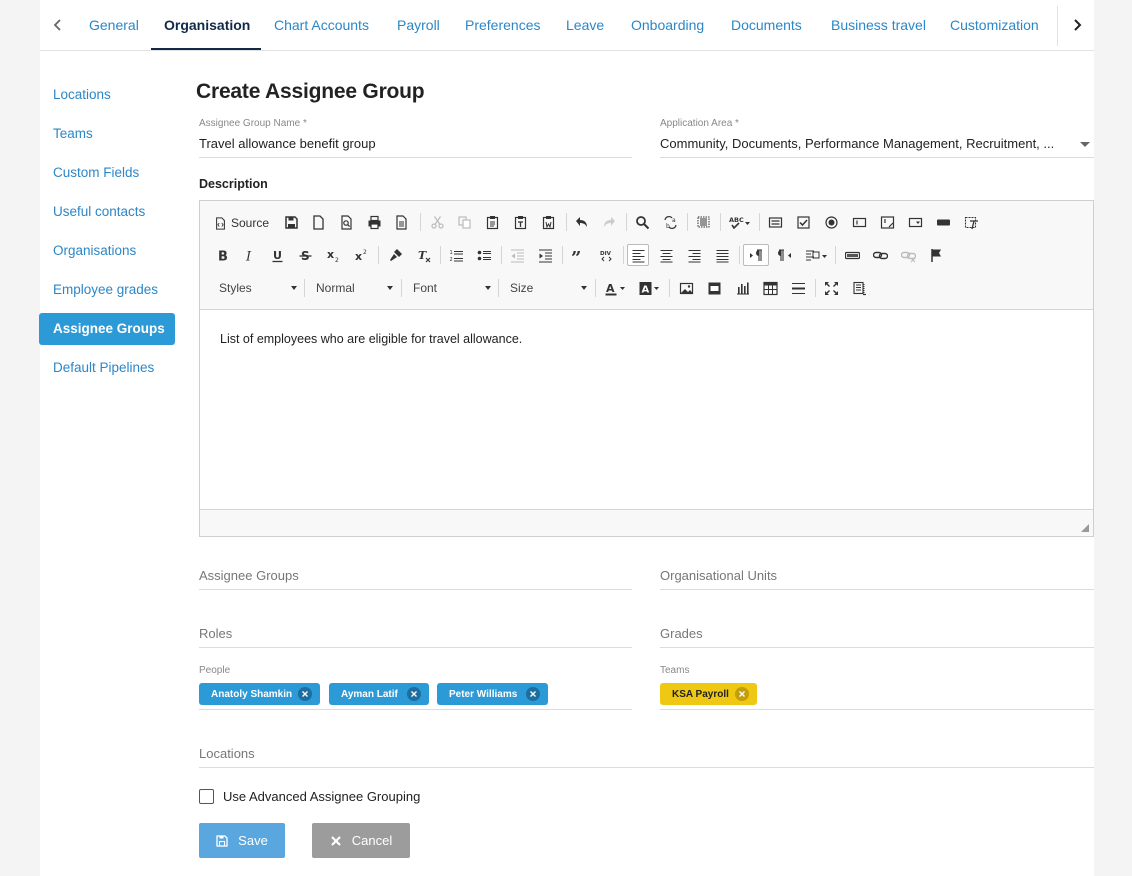 The height and width of the screenshot is (876, 1132). What do you see at coordinates (667, 25) in the screenshot?
I see `tab-onboarding: Onboarding` at bounding box center [667, 25].